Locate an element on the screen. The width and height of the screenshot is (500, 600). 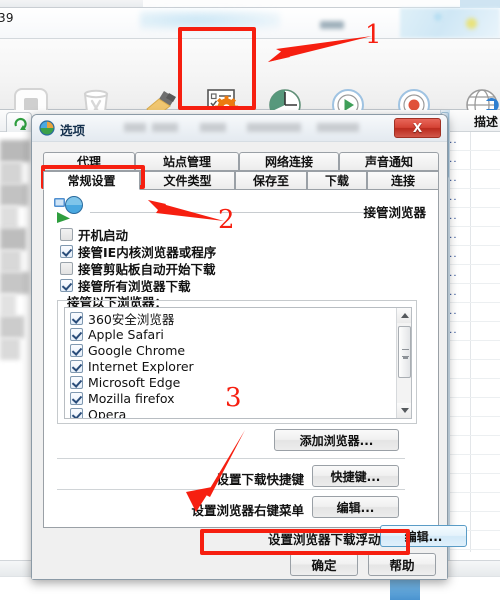
list-item: Mozilla firefox is located at coordinates (122, 398).